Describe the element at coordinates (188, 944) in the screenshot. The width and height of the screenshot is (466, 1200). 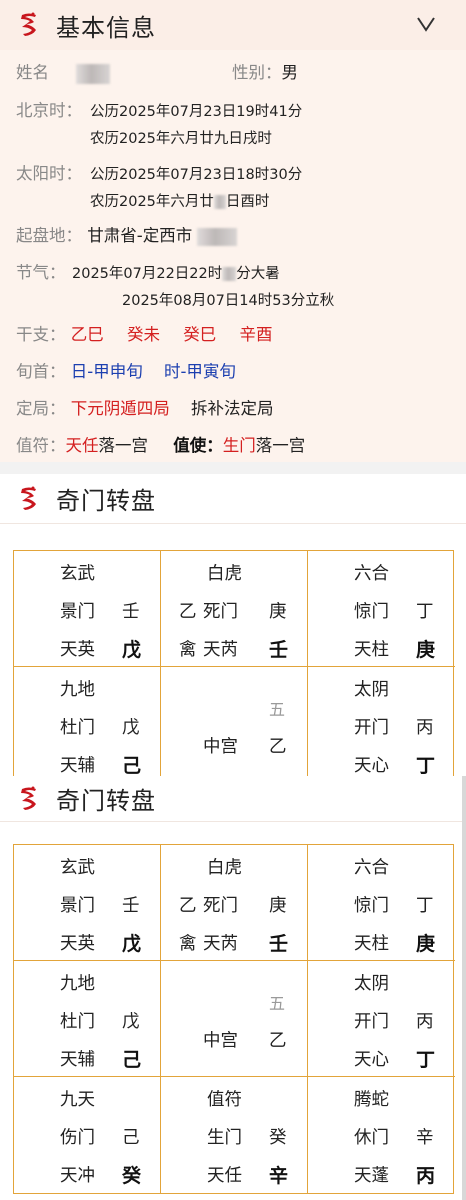
I see `palace-text: 禽` at that location.